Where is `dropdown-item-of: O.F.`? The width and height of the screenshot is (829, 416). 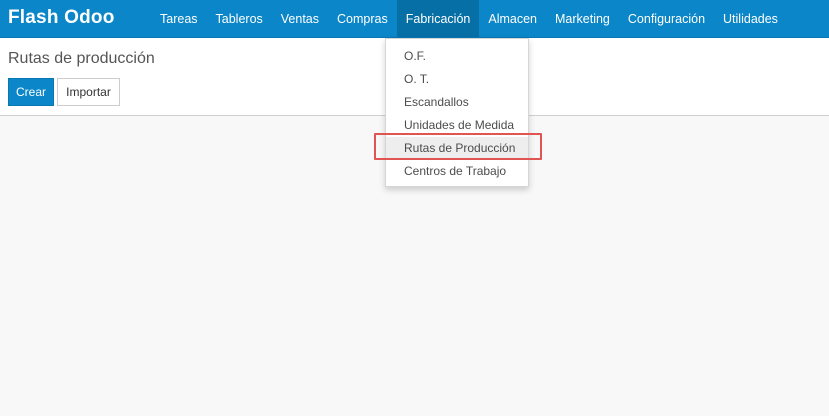
dropdown-item-of: O.F. is located at coordinates (457, 56).